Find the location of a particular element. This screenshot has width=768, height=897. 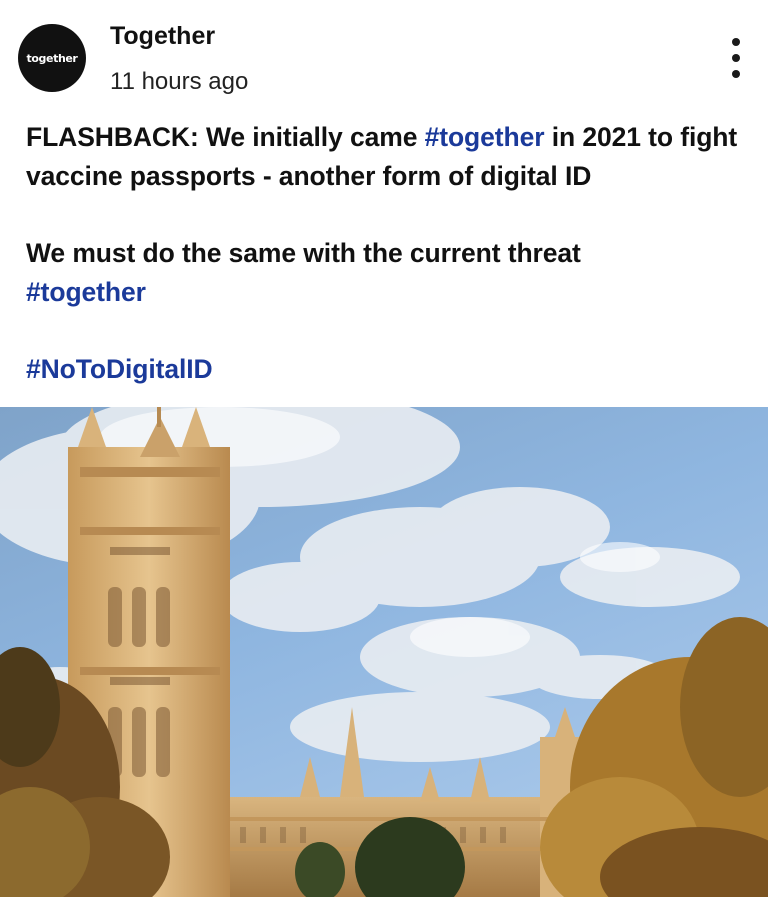

avatar-logo-text: together is located at coordinates (52, 58).